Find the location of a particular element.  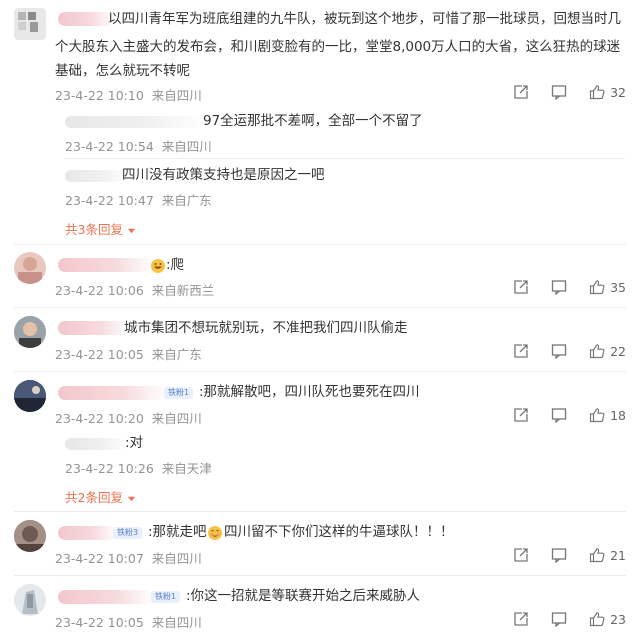

like-button: 18 is located at coordinates (607, 415).